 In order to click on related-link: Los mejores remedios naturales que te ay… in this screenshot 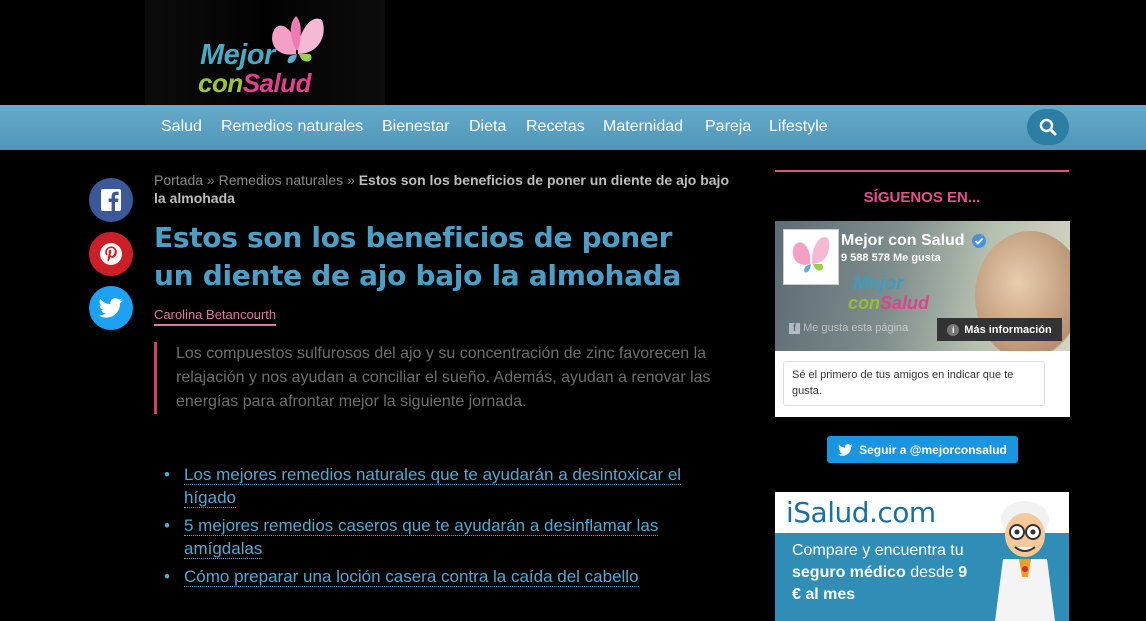, I will do `click(433, 486)`.